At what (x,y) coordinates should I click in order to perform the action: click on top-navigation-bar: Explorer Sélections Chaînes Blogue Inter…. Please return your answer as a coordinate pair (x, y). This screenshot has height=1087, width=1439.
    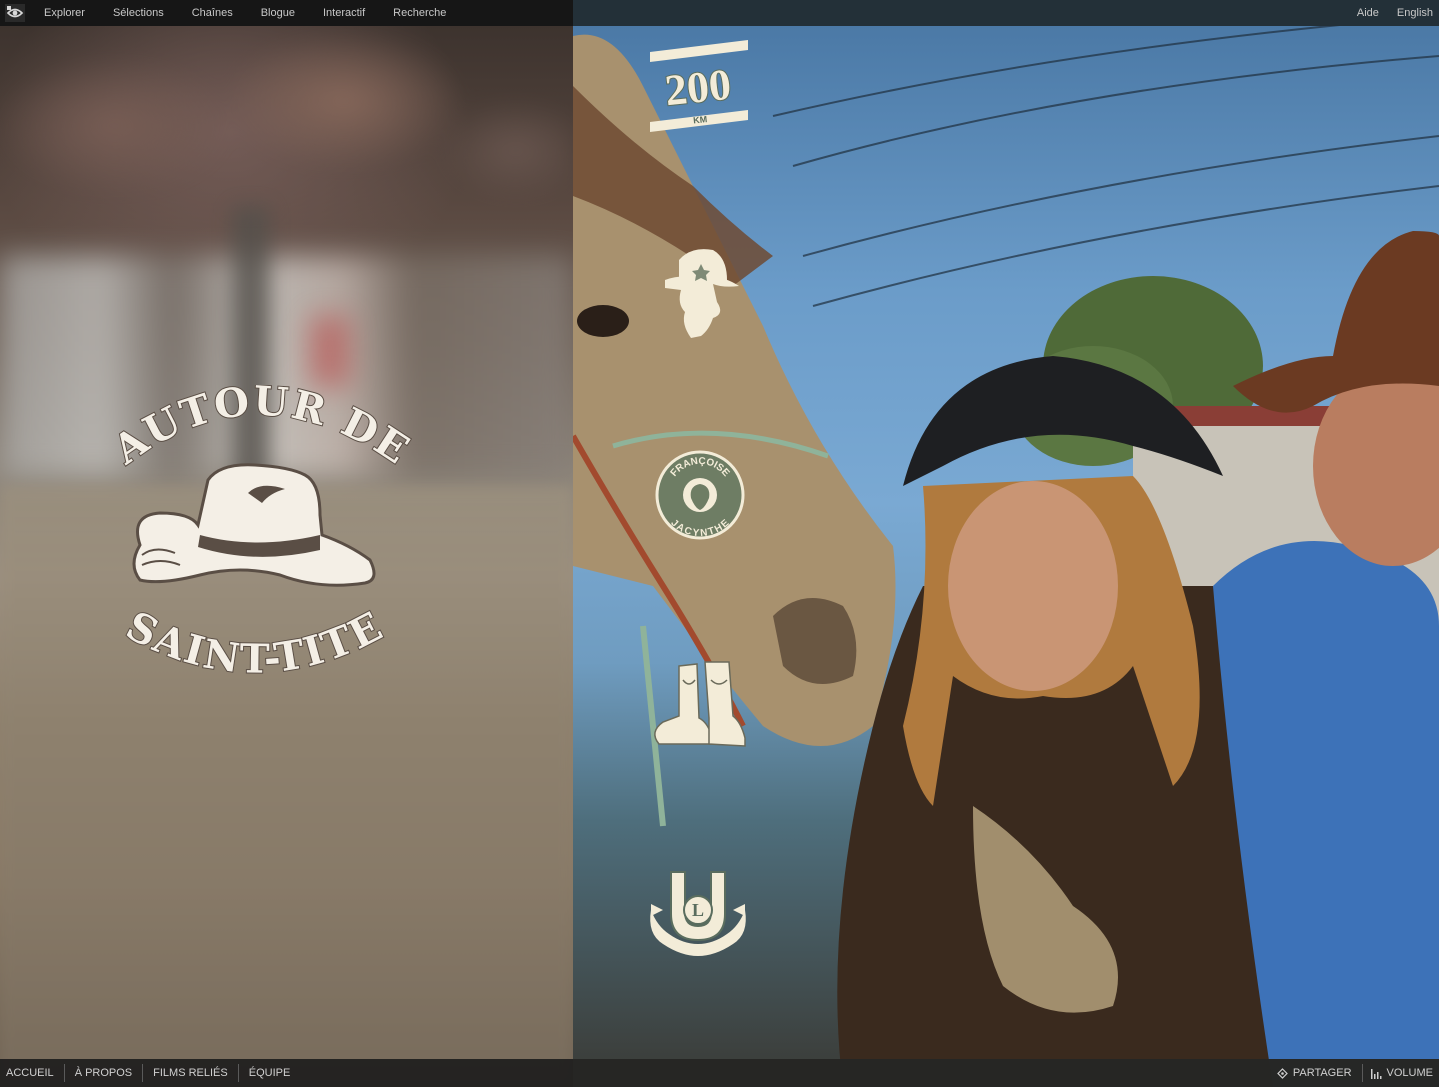
    Looking at the image, I should click on (719, 13).